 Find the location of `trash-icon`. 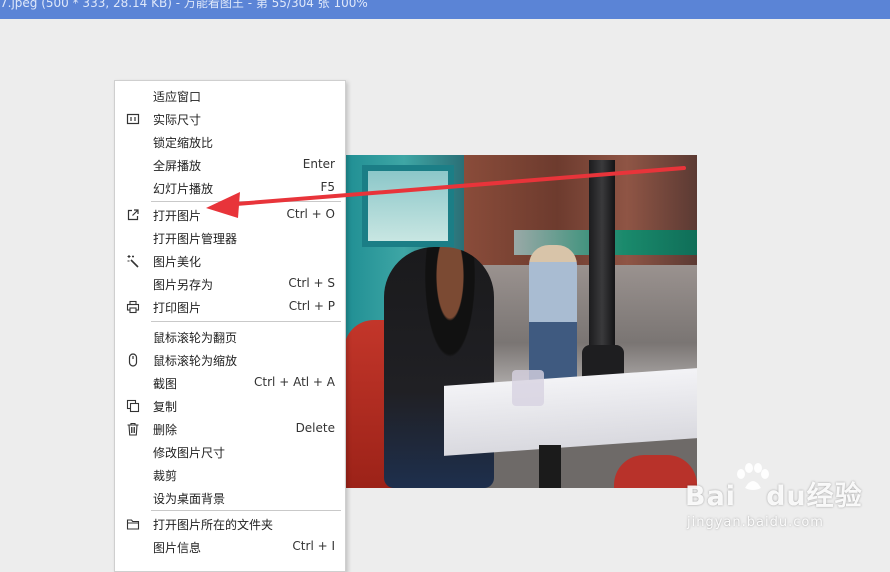

trash-icon is located at coordinates (133, 429).